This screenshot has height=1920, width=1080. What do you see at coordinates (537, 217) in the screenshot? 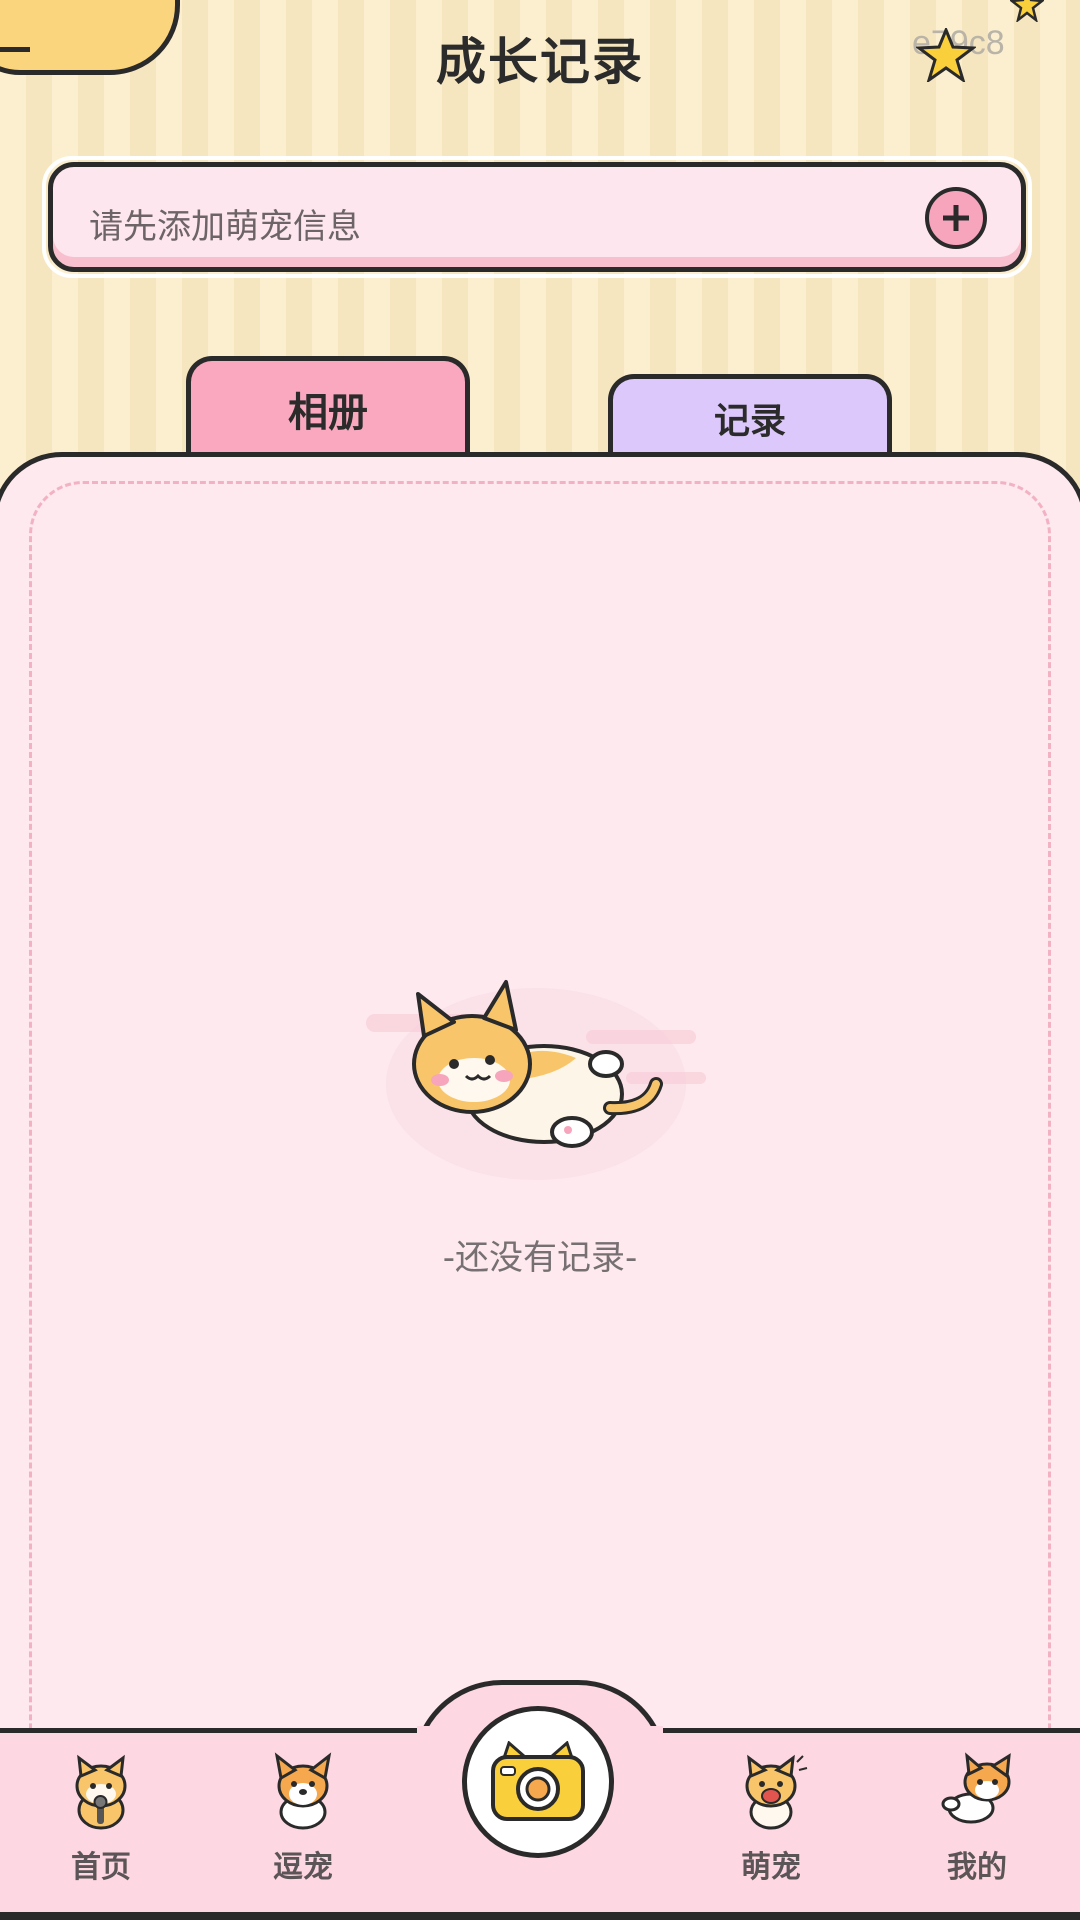
I see `add-pet-bar: 请先添加萌宠信息` at bounding box center [537, 217].